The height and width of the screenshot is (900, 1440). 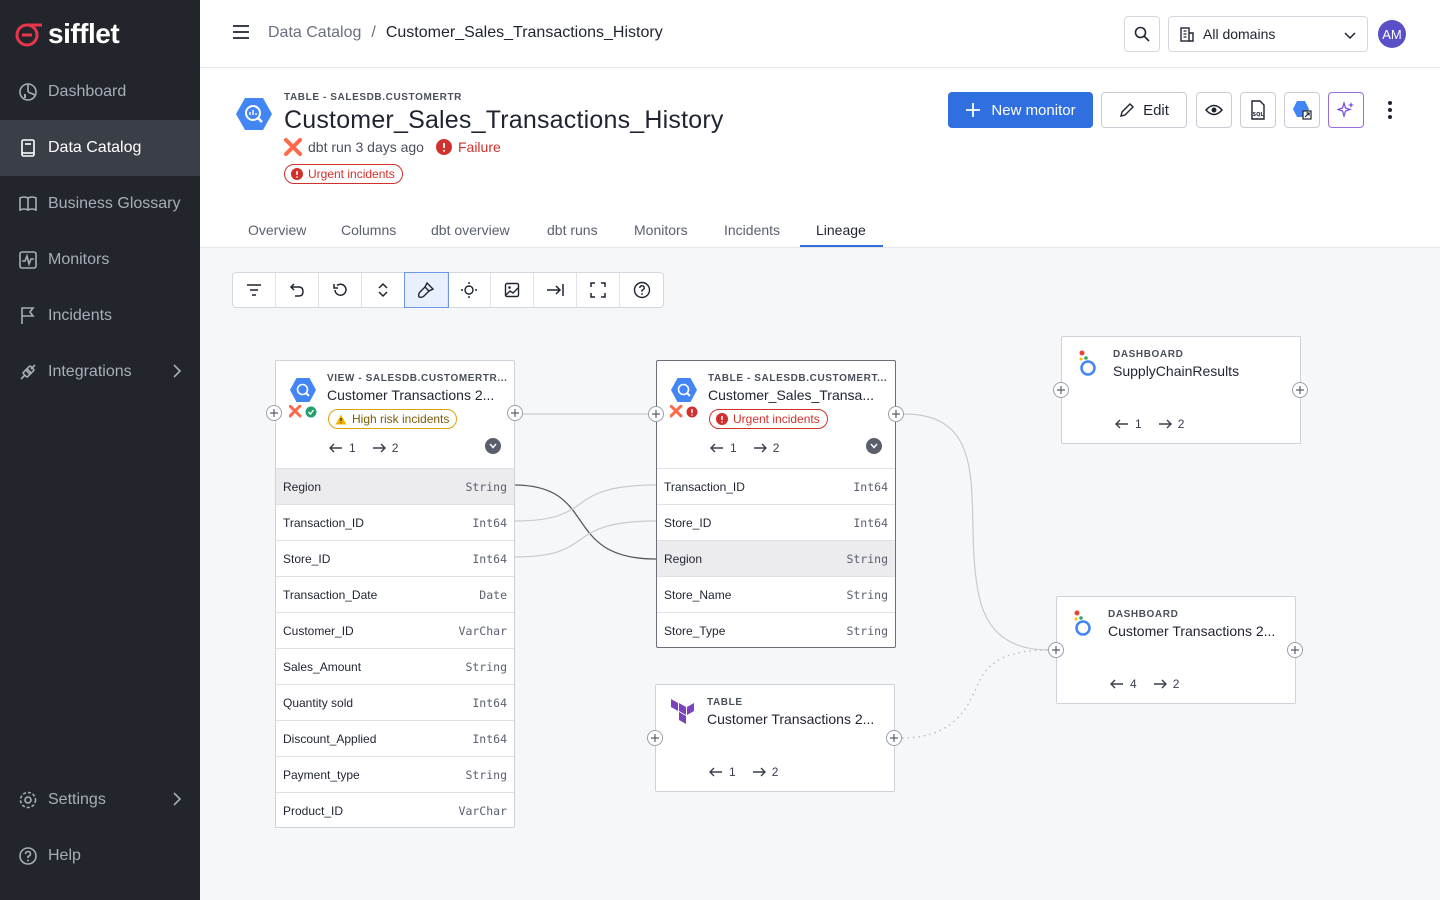 I want to click on search-button, so click(x=1142, y=34).